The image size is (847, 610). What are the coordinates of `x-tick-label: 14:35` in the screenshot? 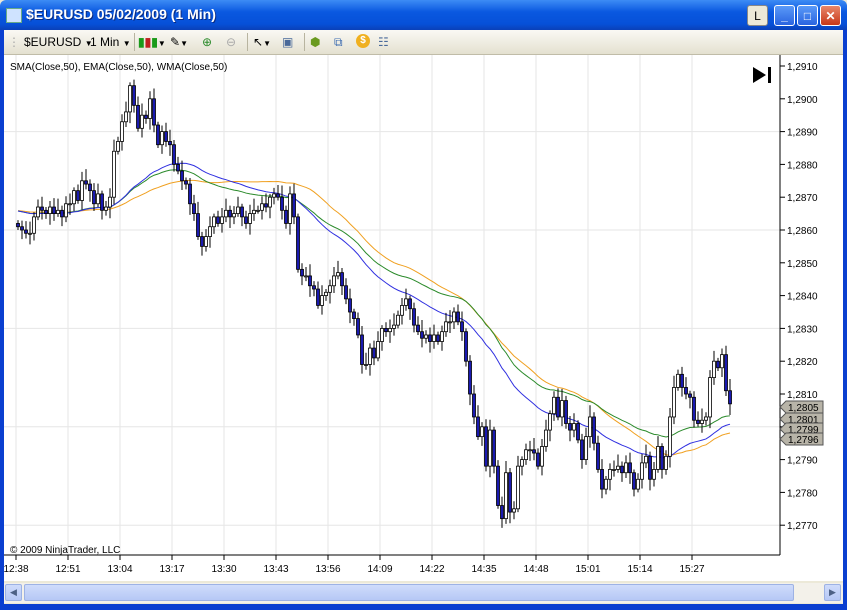 It's located at (483, 569).